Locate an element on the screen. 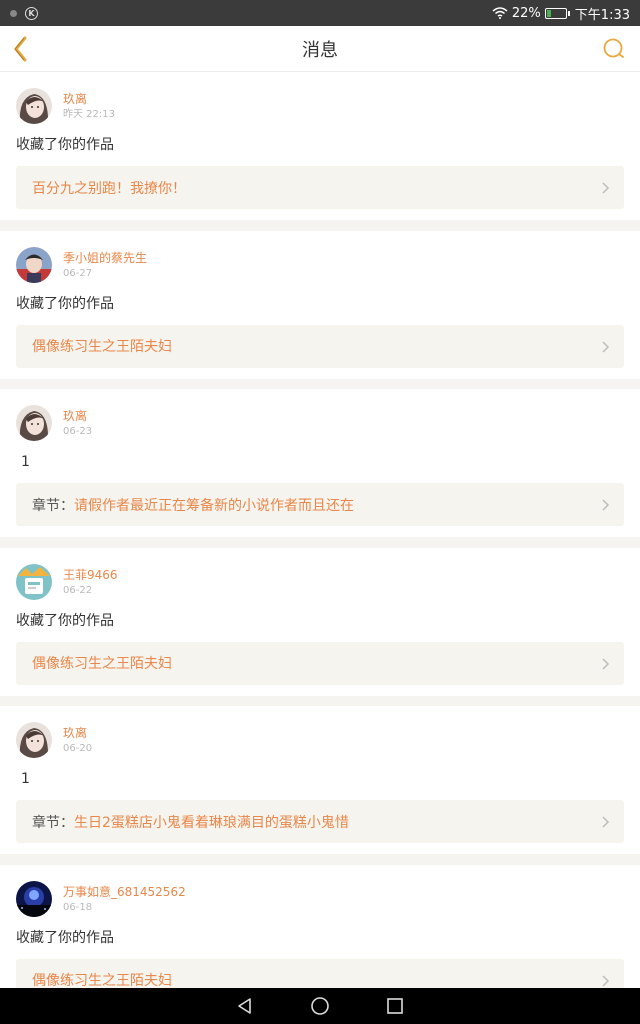  home-circle-icon is located at coordinates (320, 1006).